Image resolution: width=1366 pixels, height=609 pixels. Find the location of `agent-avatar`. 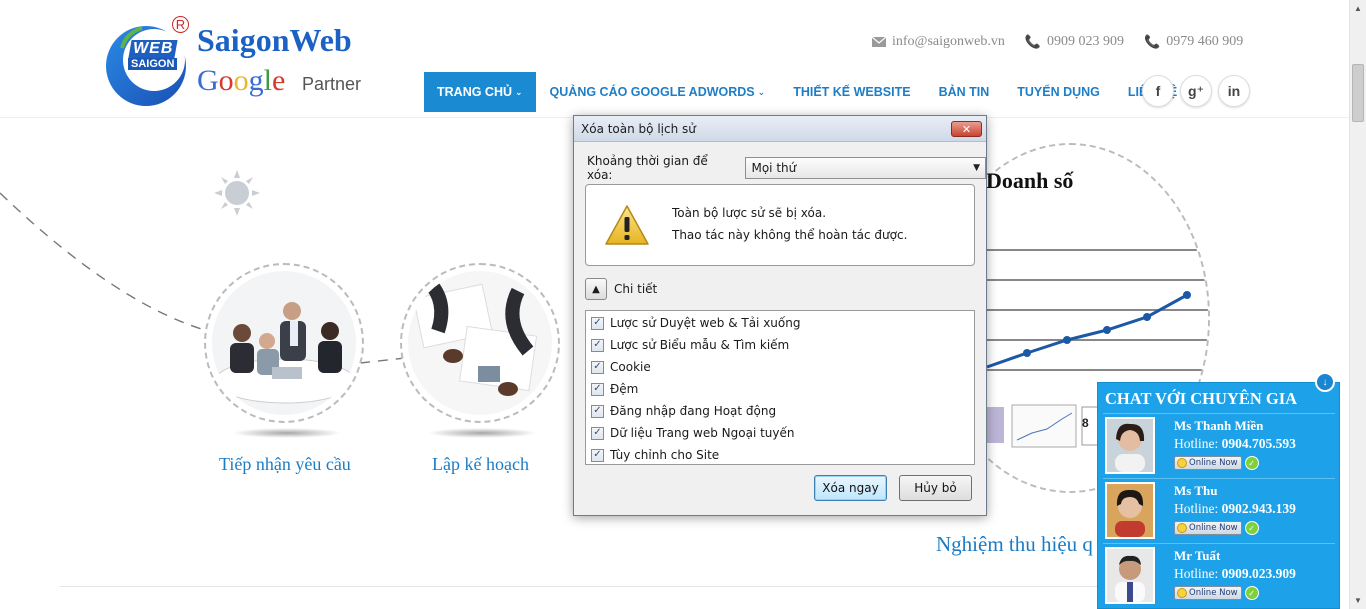

agent-avatar is located at coordinates (1130, 445).